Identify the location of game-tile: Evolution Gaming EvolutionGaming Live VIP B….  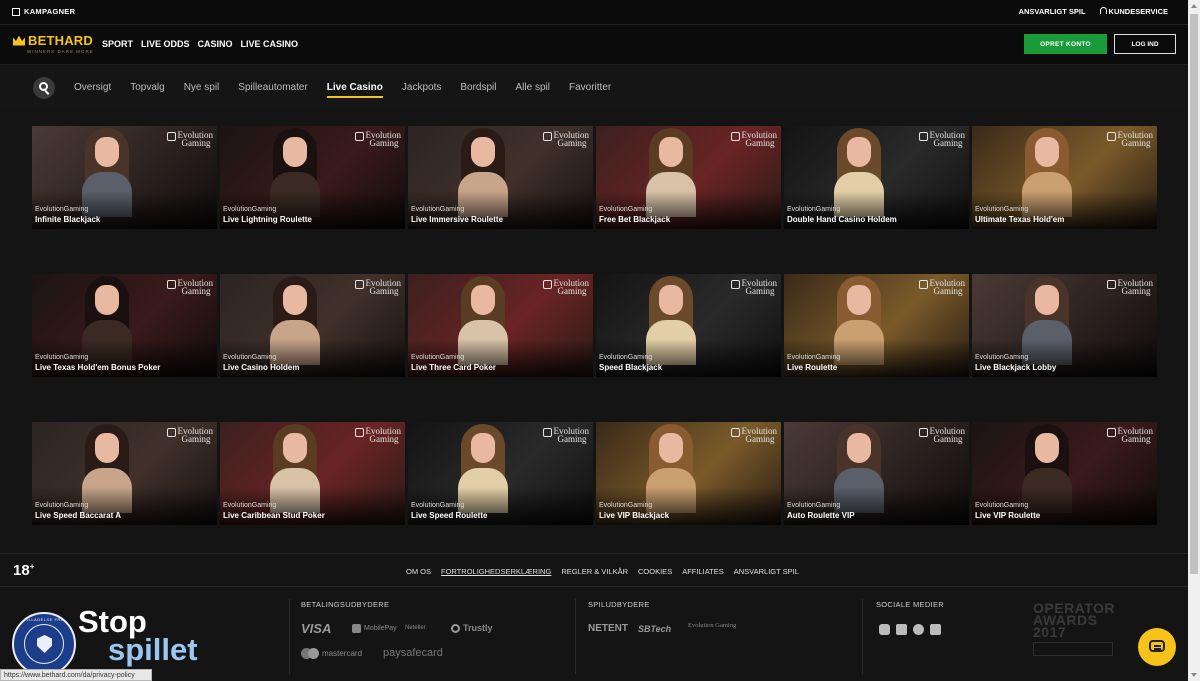
(688, 473).